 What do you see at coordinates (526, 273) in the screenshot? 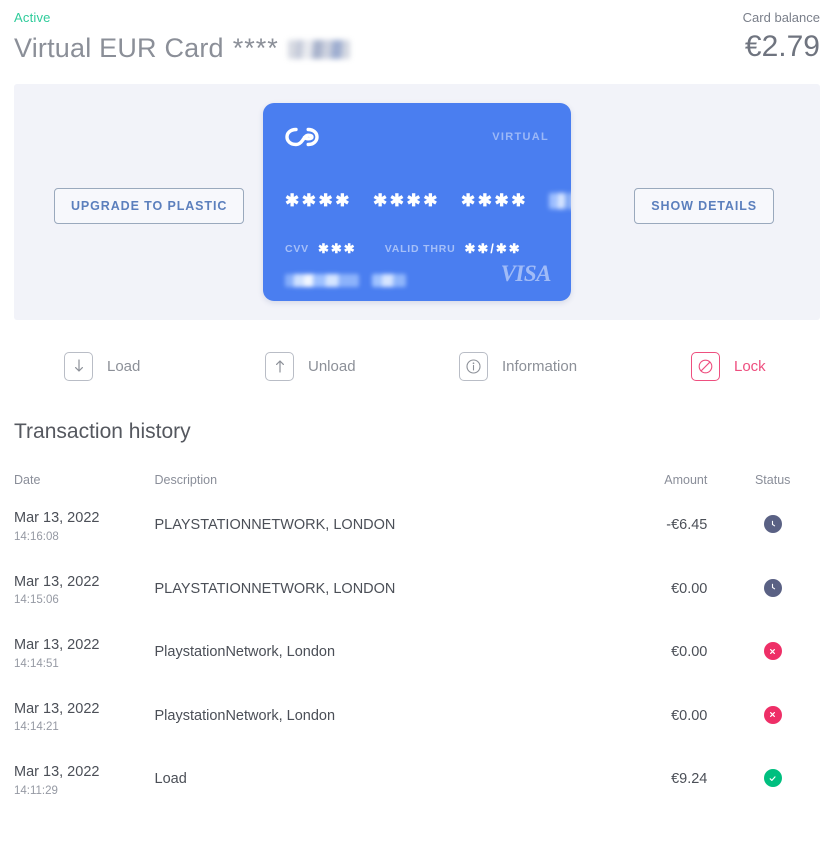
I see `visa-logo: VISA` at bounding box center [526, 273].